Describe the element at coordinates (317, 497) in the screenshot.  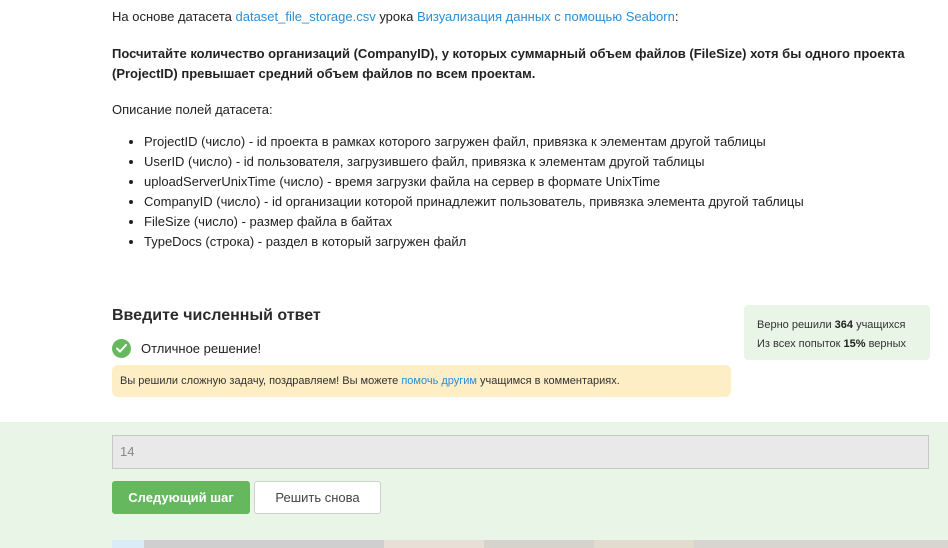
I see `retry-button: Решить снова` at that location.